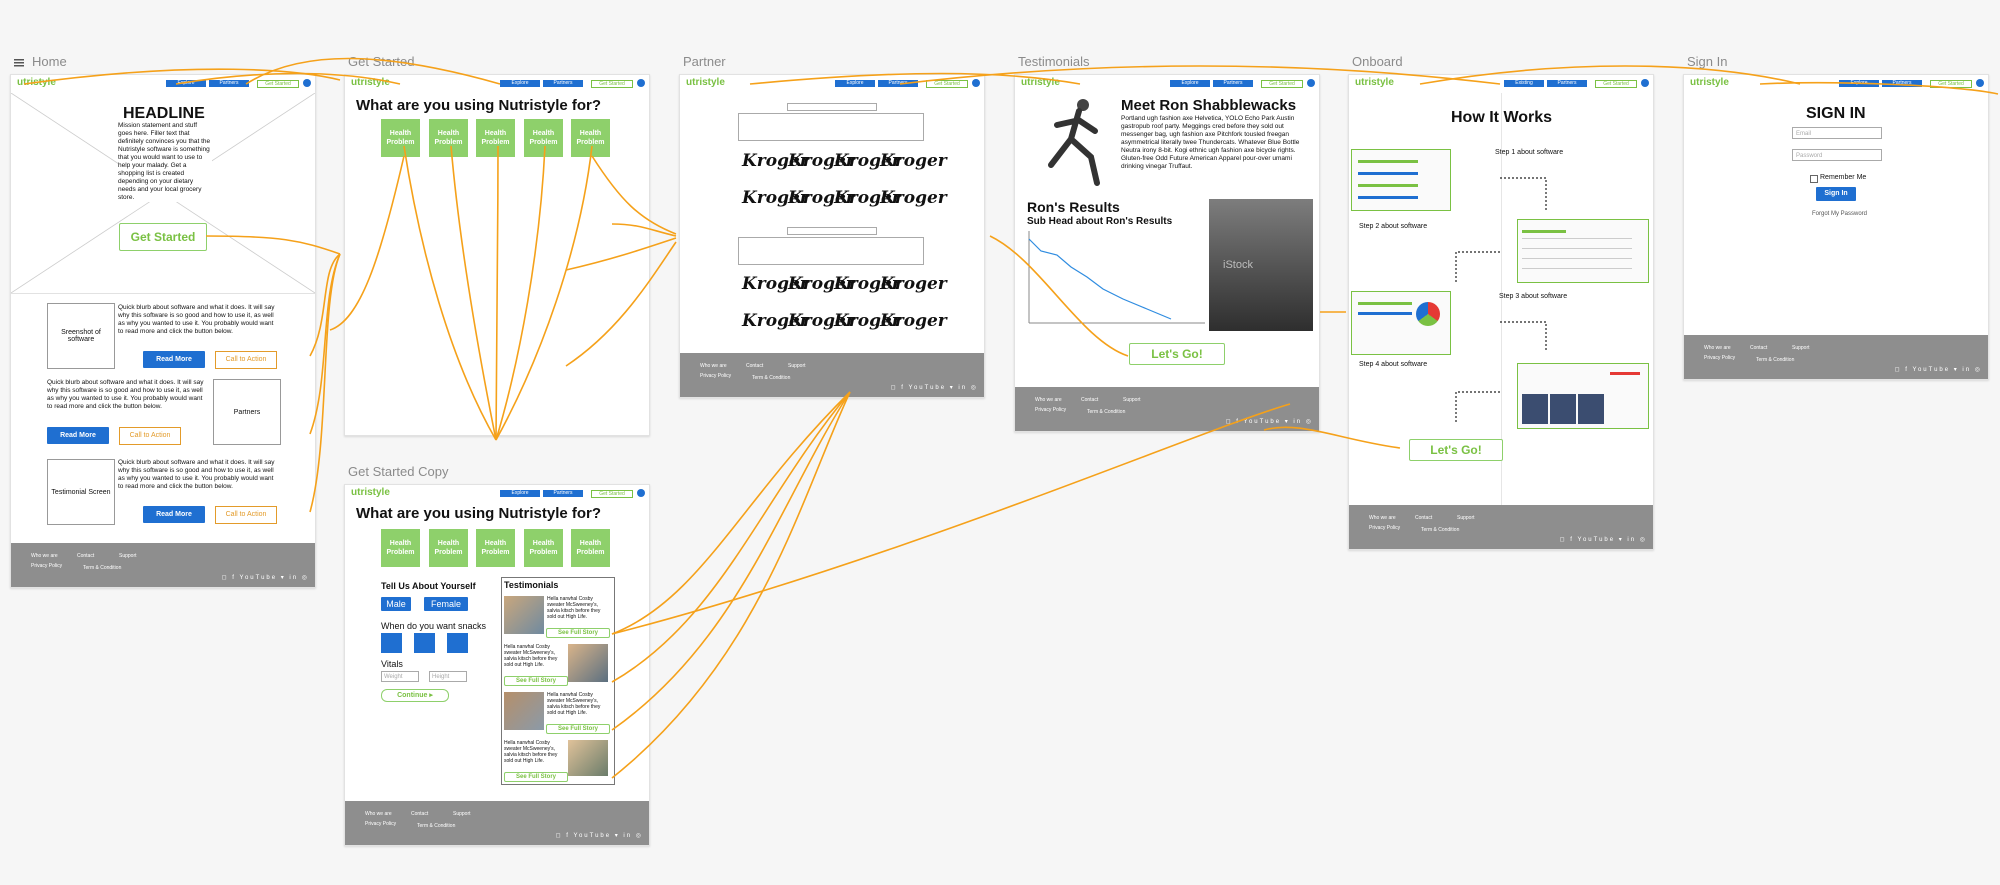 The width and height of the screenshot is (2000, 885). Describe the element at coordinates (246, 515) in the screenshot. I see `call-to-action-3: Call to Action` at that location.